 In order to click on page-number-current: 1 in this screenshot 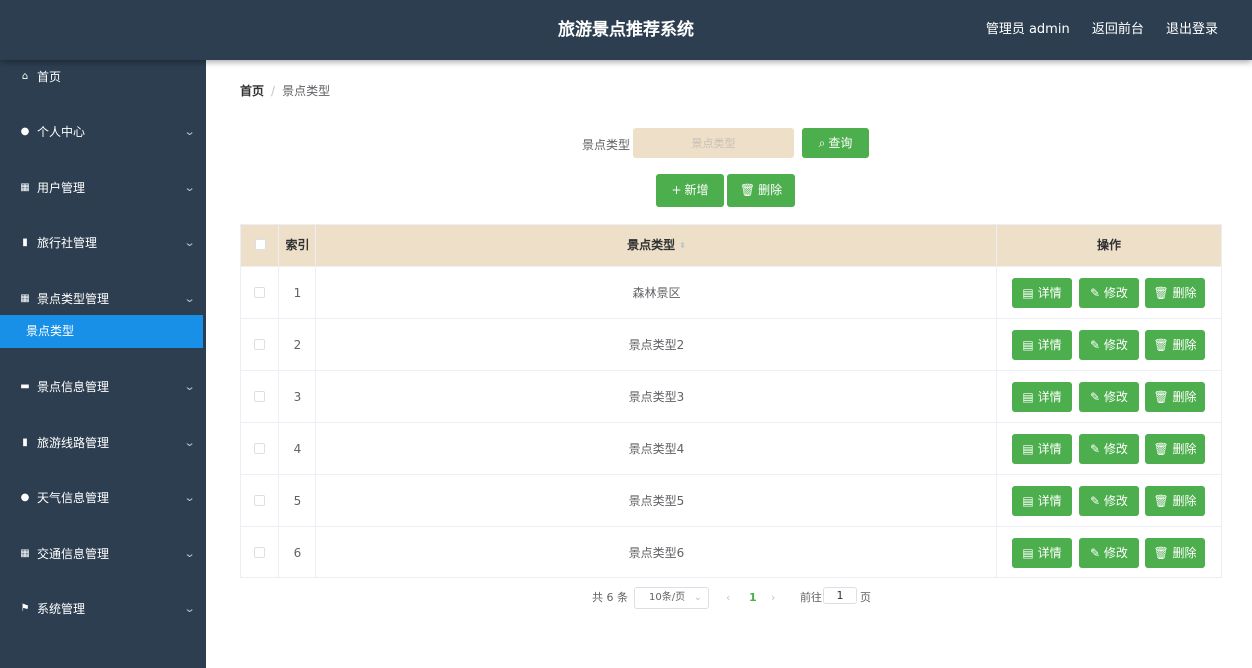, I will do `click(753, 598)`.